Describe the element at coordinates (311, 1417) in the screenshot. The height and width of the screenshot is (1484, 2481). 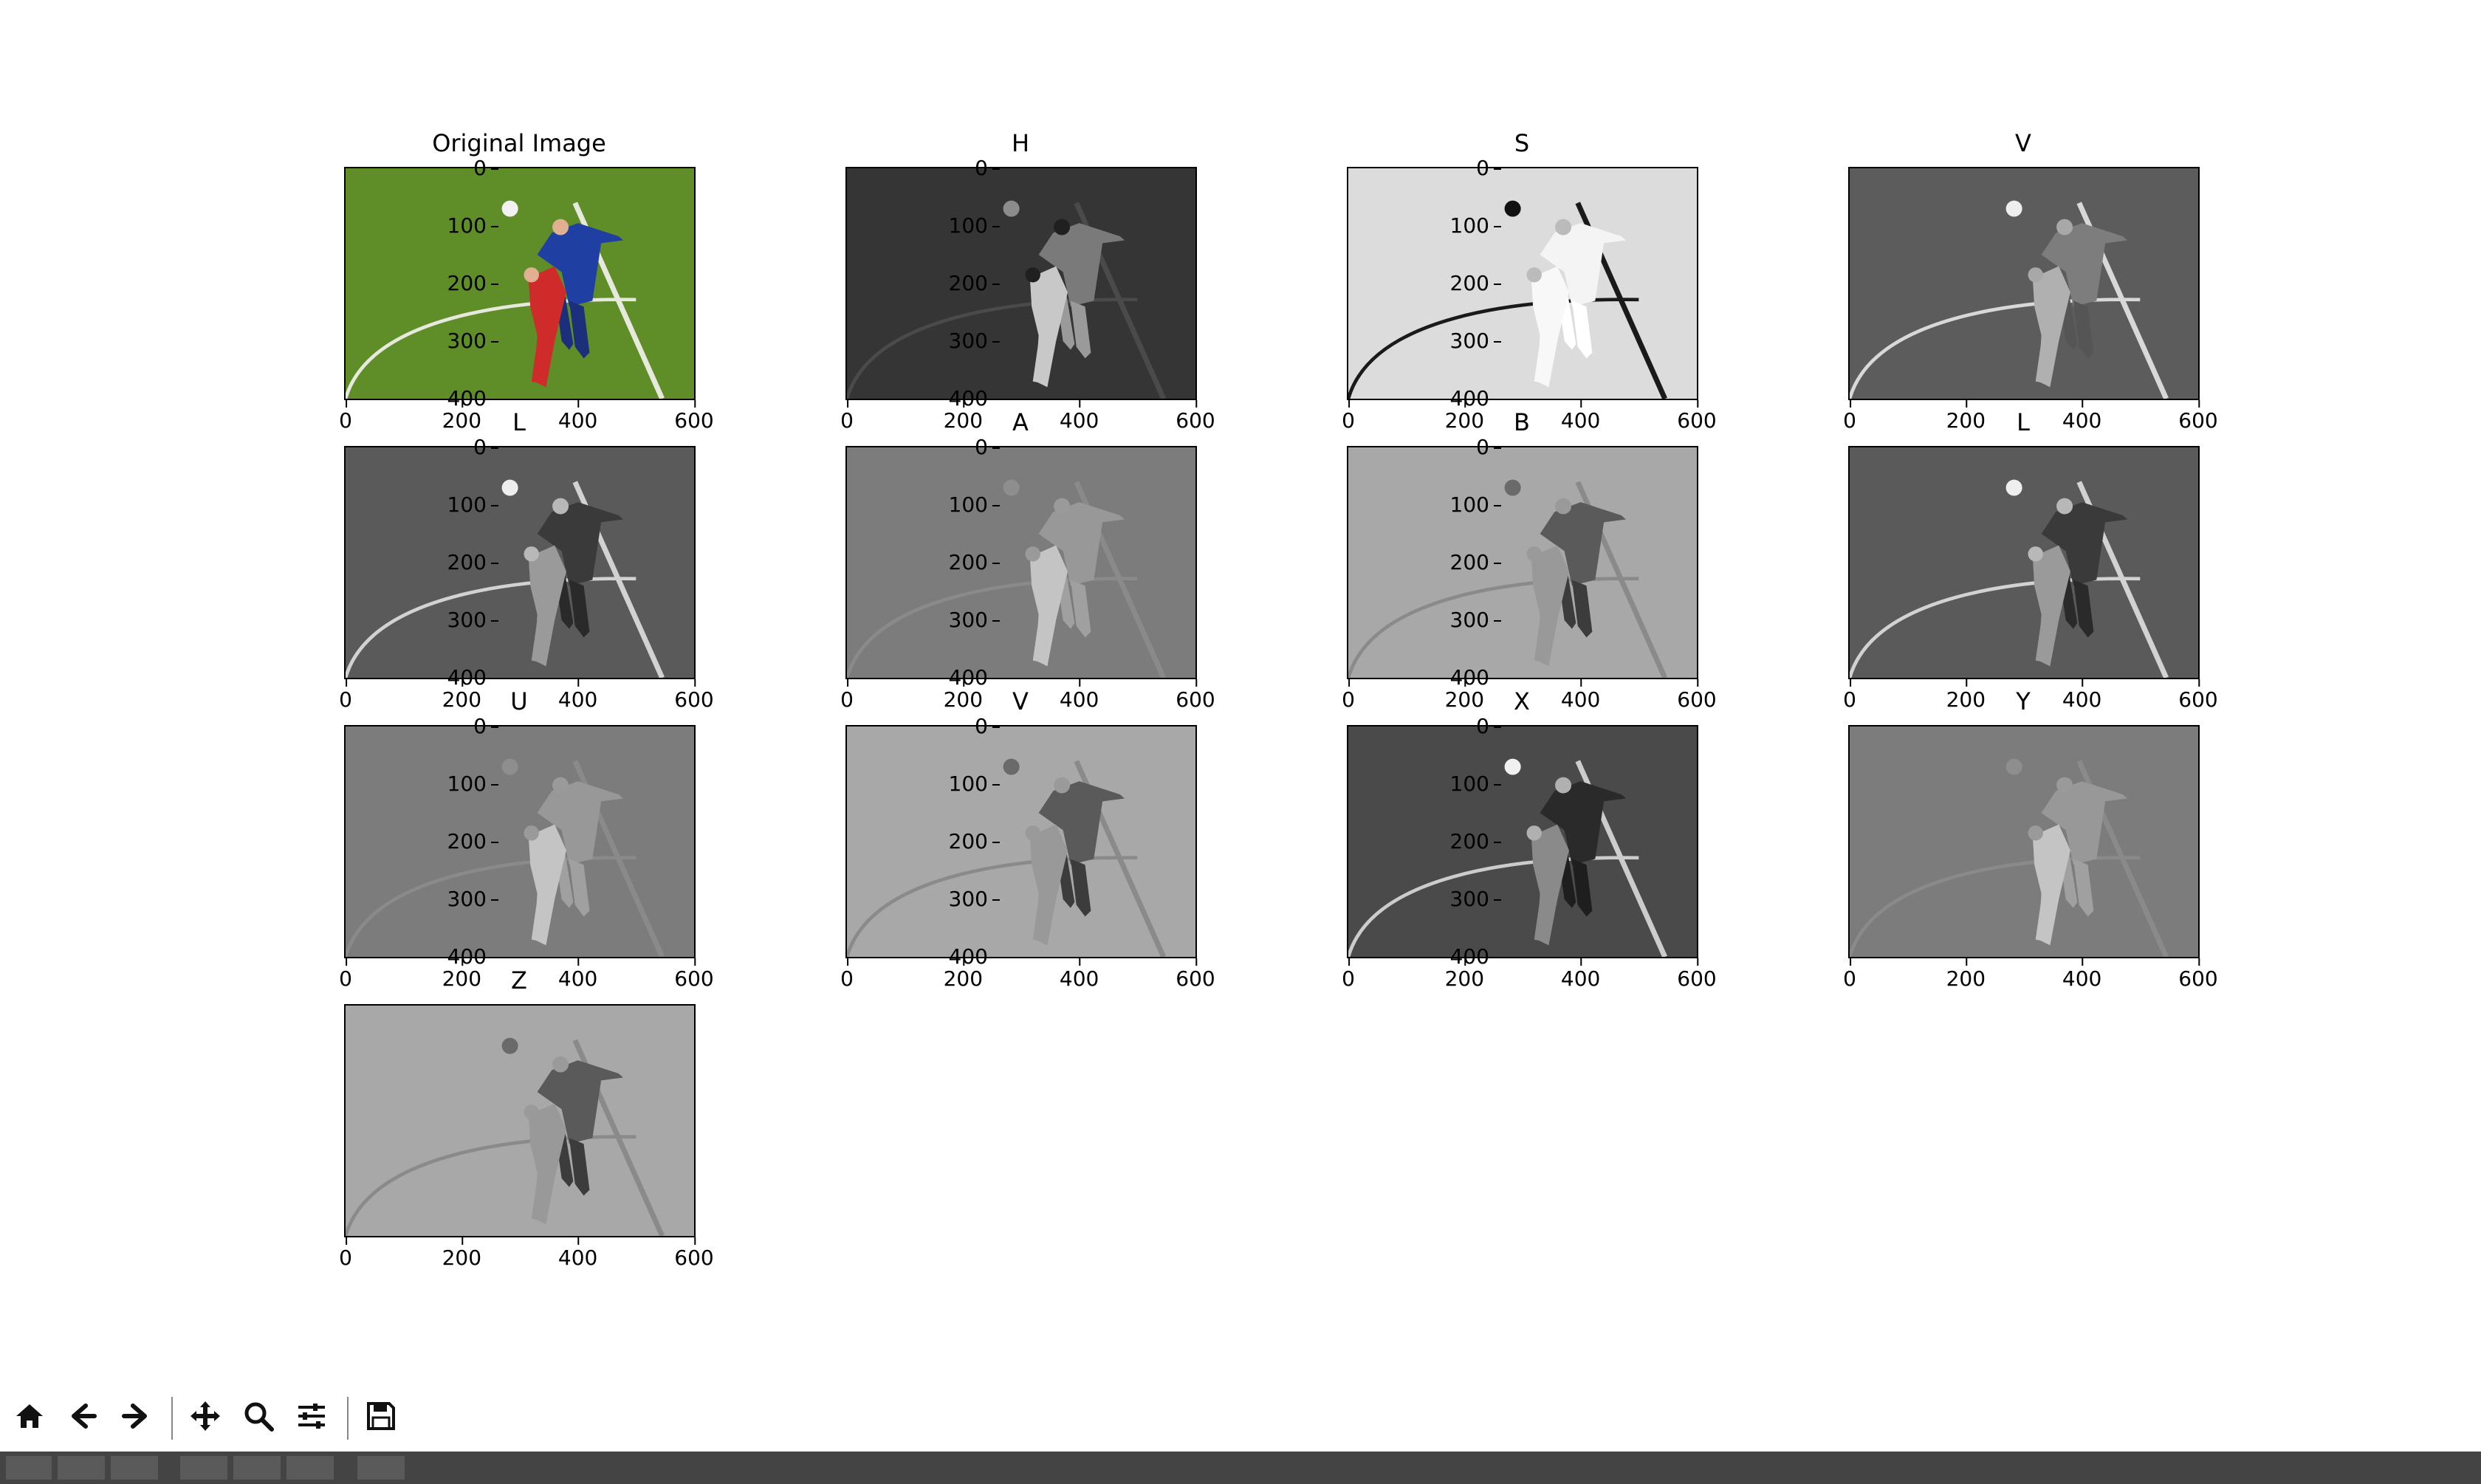
I see `configure-subplots-button` at that location.